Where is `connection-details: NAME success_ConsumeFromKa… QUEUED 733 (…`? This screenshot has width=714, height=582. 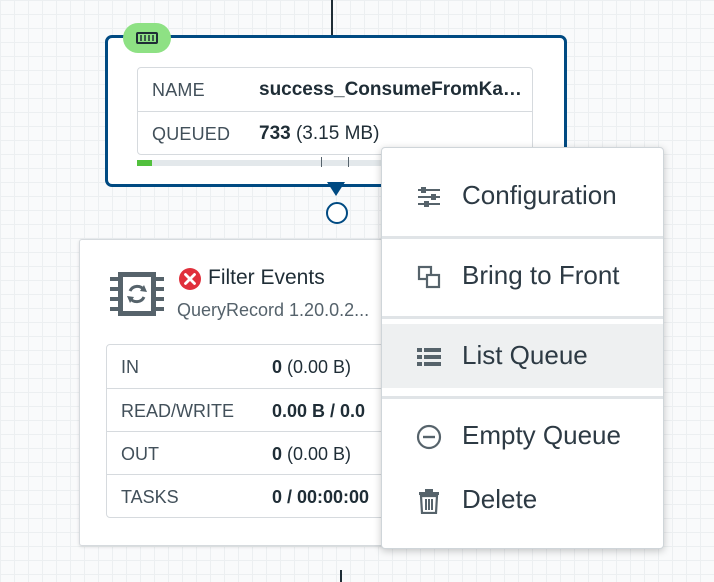 connection-details: NAME success_ConsumeFromKa… QUEUED 733 (… is located at coordinates (335, 111).